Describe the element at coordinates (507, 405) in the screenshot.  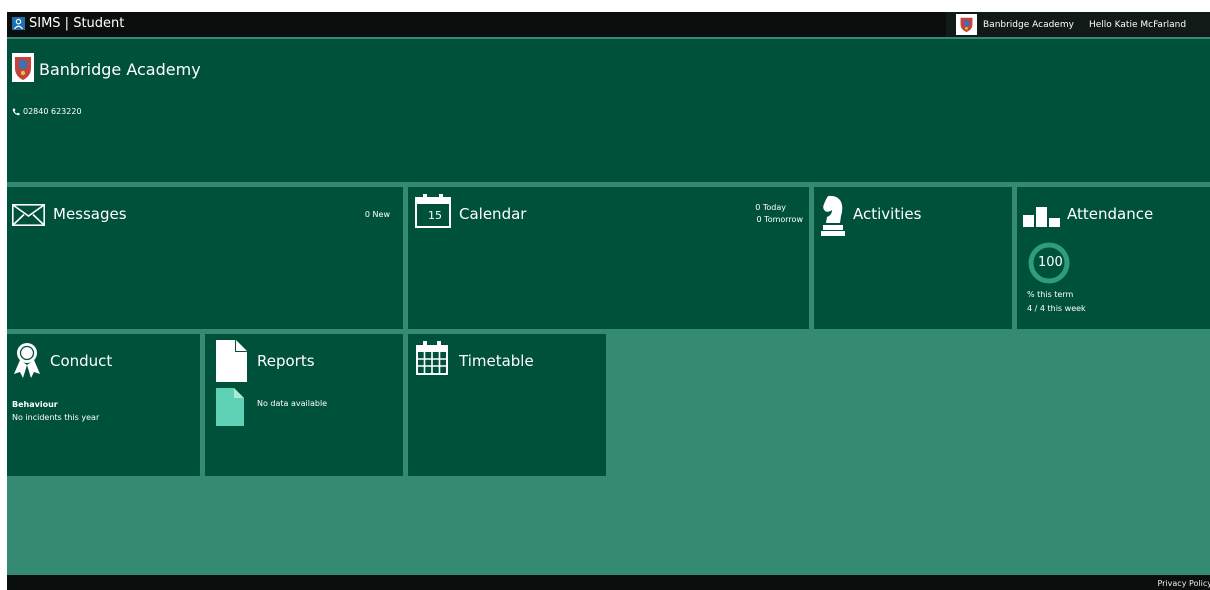
I see `timetable-tile: Timetable` at that location.